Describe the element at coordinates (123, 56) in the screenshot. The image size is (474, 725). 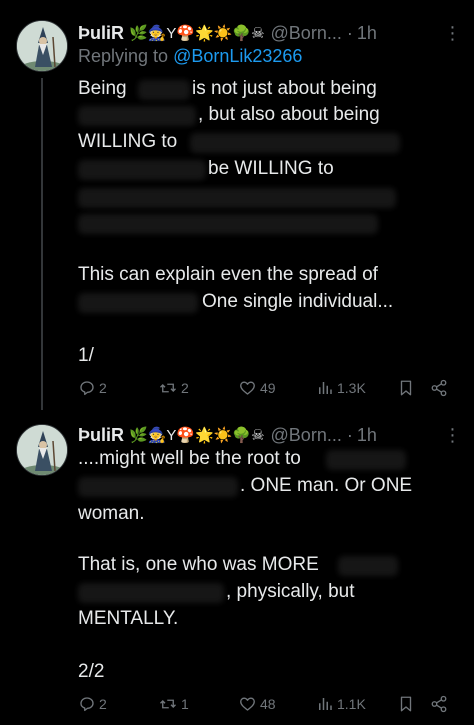
I see `replying-prefix: Replying to` at that location.